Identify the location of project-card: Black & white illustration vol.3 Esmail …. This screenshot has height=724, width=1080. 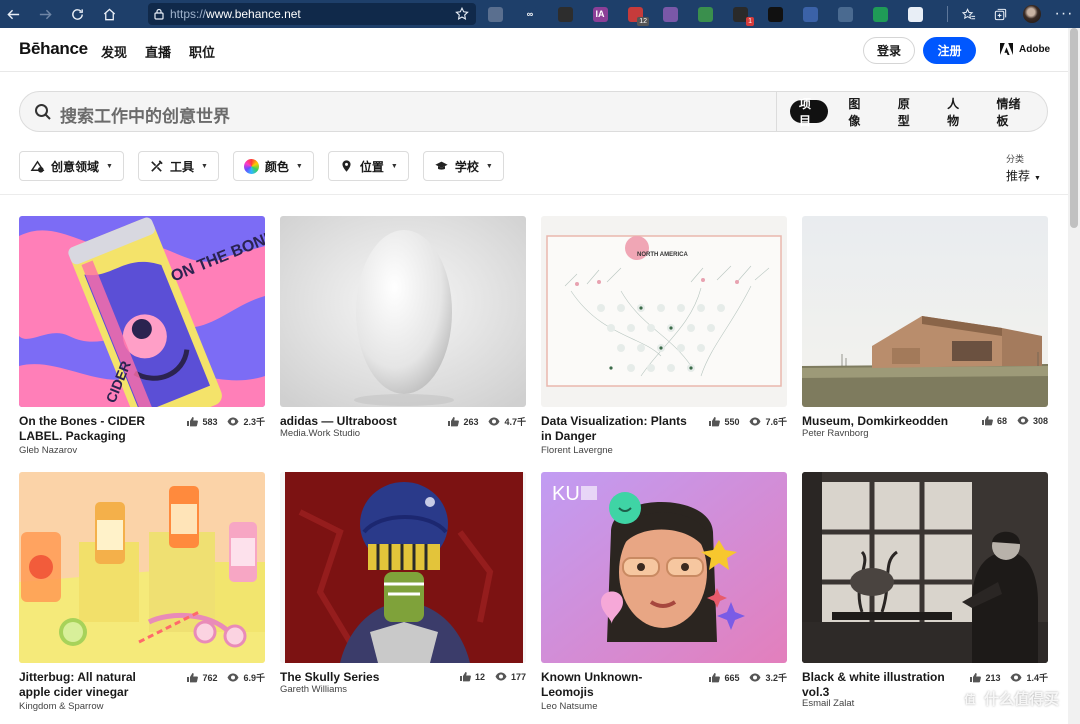
(925, 592).